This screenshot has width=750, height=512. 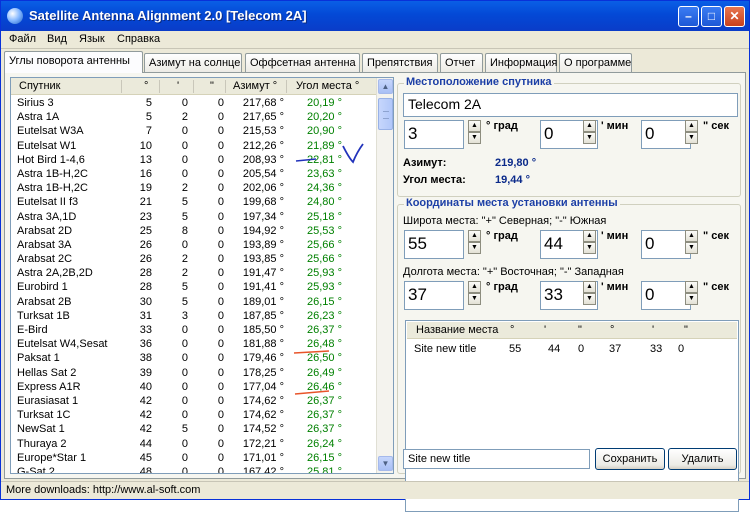 I want to click on site-lon-deg-cell: 37, so click(x=615, y=349).